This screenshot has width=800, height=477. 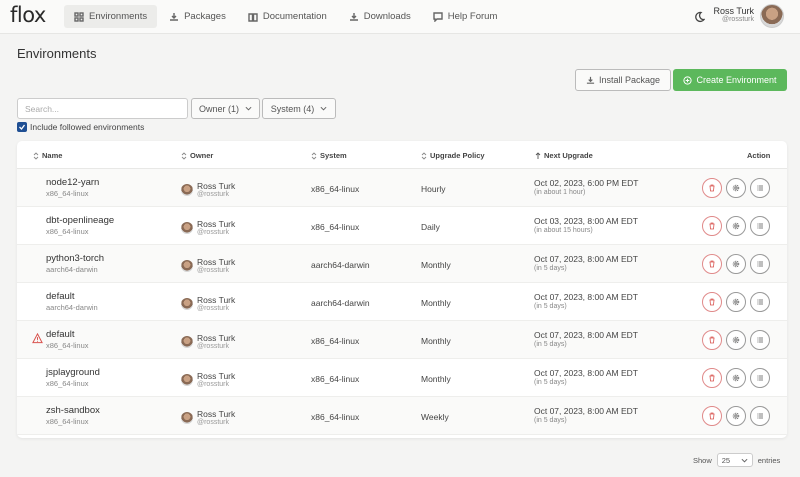 What do you see at coordinates (563, 230) in the screenshot?
I see `next-upgrade-relative: (in about 15 hours)` at bounding box center [563, 230].